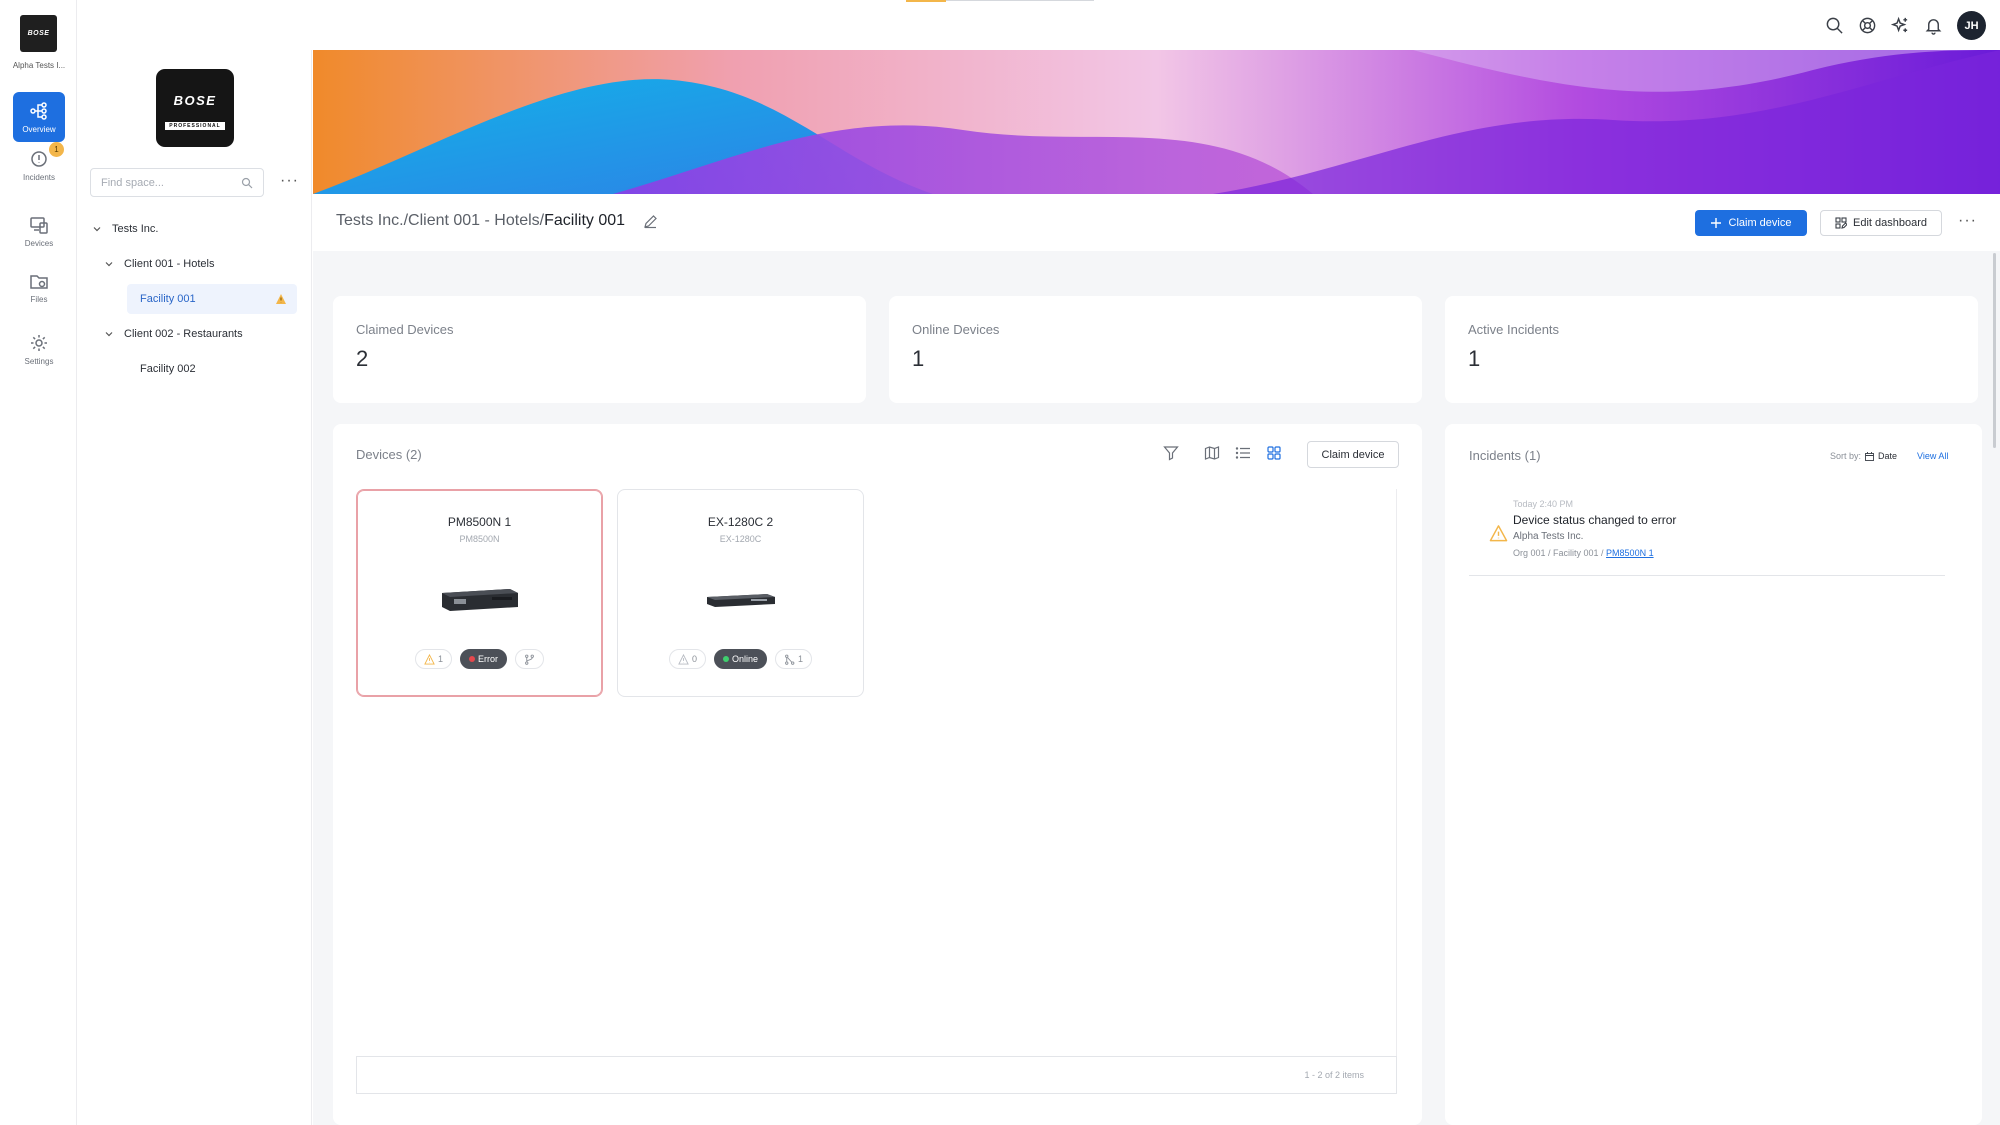 Image resolution: width=2000 pixels, height=1125 pixels. I want to click on gear-icon, so click(39, 342).